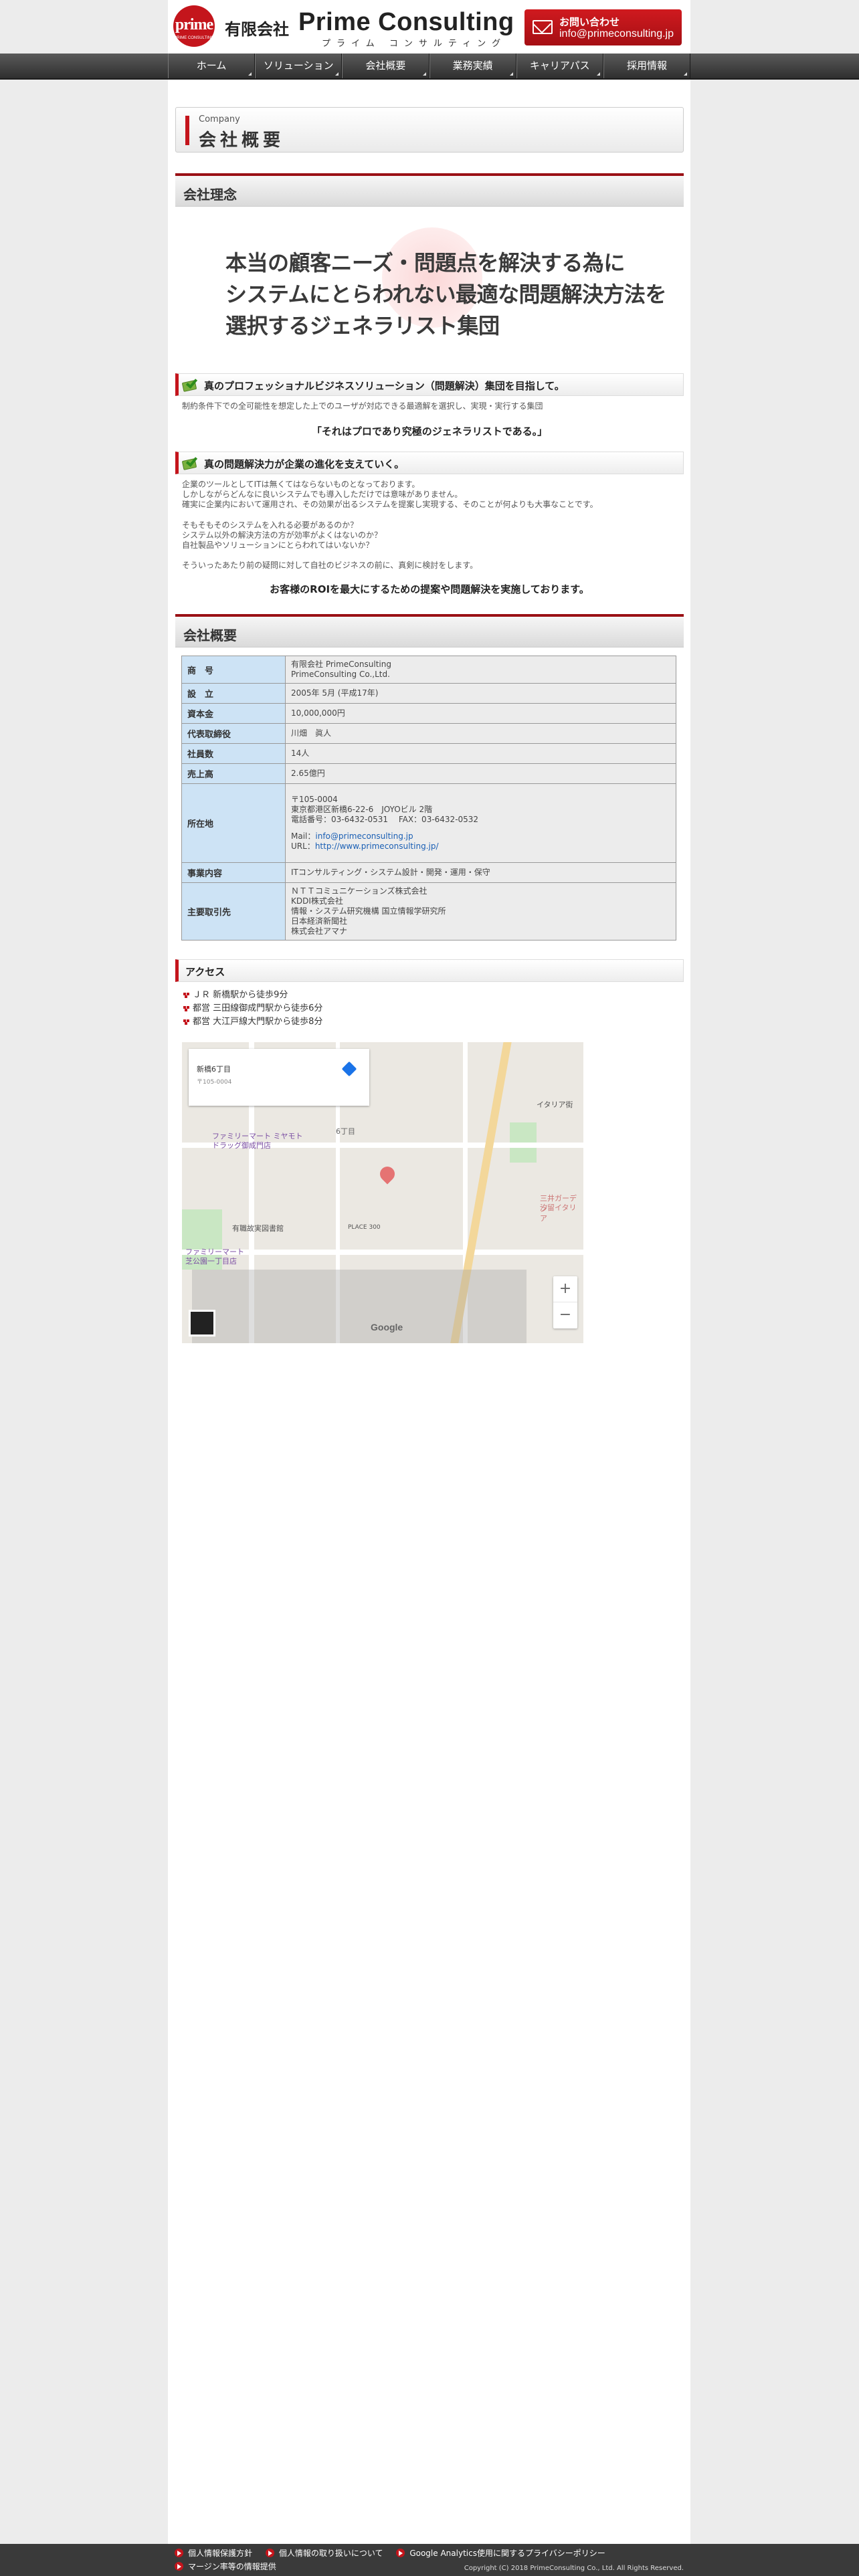 The image size is (859, 2576). I want to click on footer-link-analytics: Google Analytics使用に関するプライバシーポリシー, so click(500, 2553).